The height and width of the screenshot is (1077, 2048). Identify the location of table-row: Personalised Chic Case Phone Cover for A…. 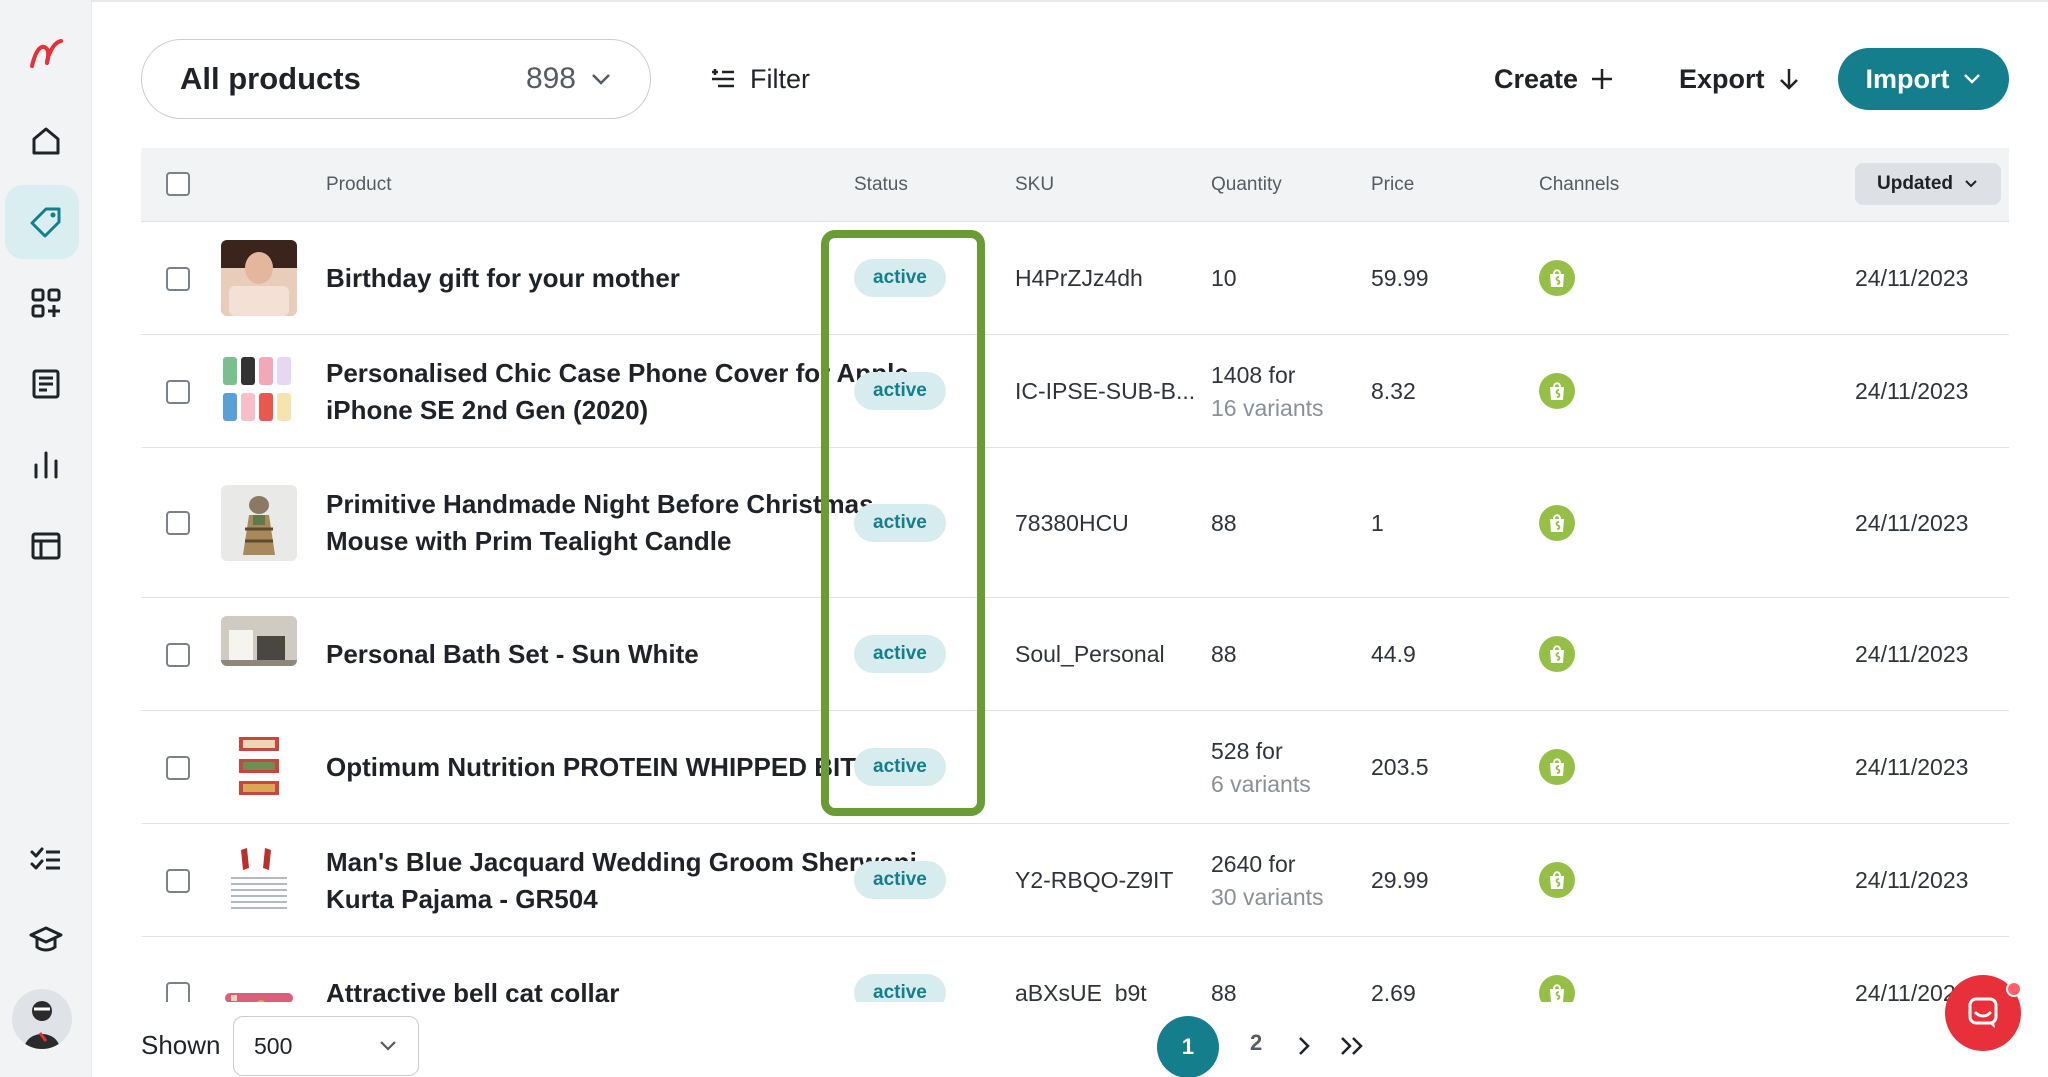
(1075, 391).